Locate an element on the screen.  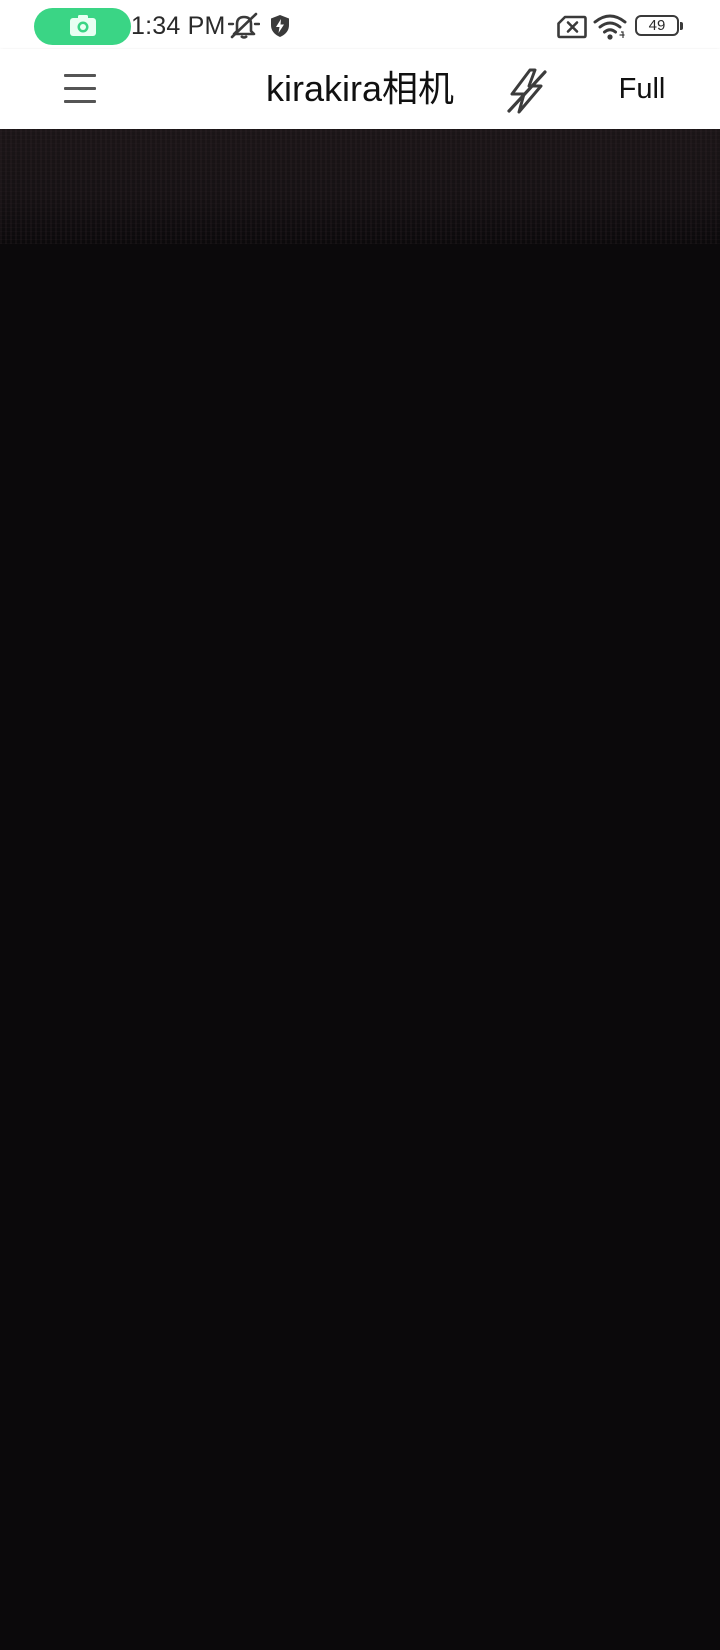
status-bar: 1:34 PM 49 is located at coordinates (360, 24).